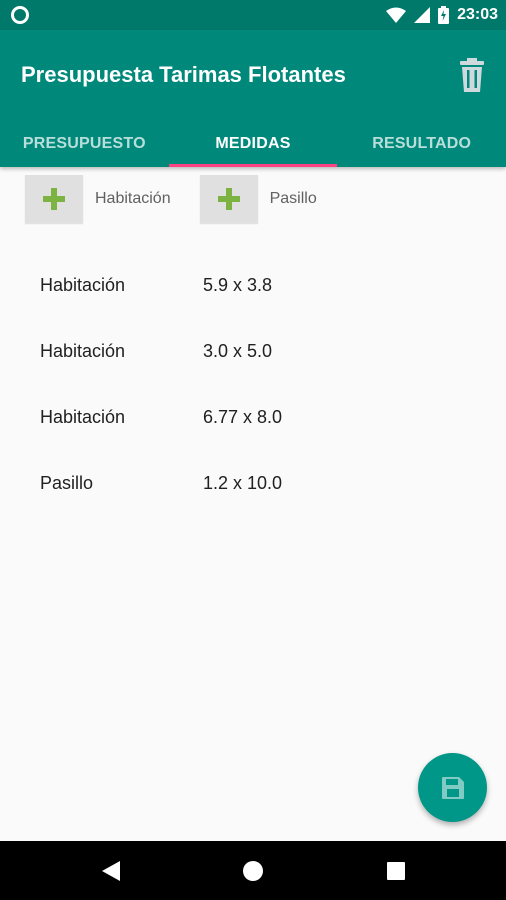 This screenshot has height=900, width=506. I want to click on home-button, so click(253, 870).